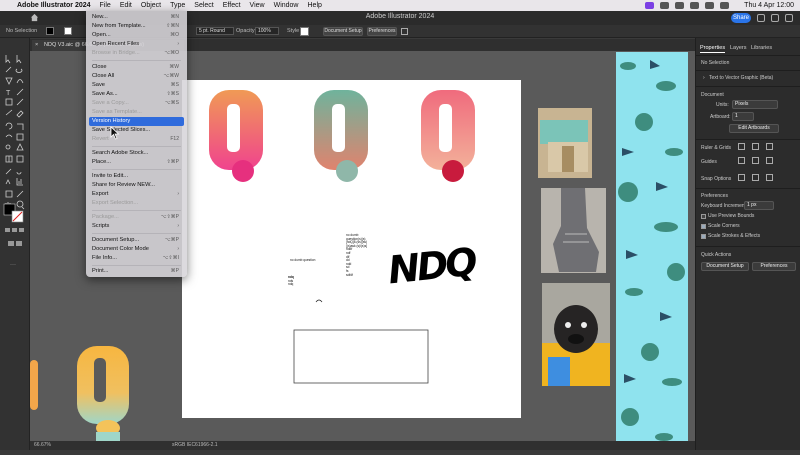 This screenshot has width=800, height=455. I want to click on green-q-logo, so click(341, 136).